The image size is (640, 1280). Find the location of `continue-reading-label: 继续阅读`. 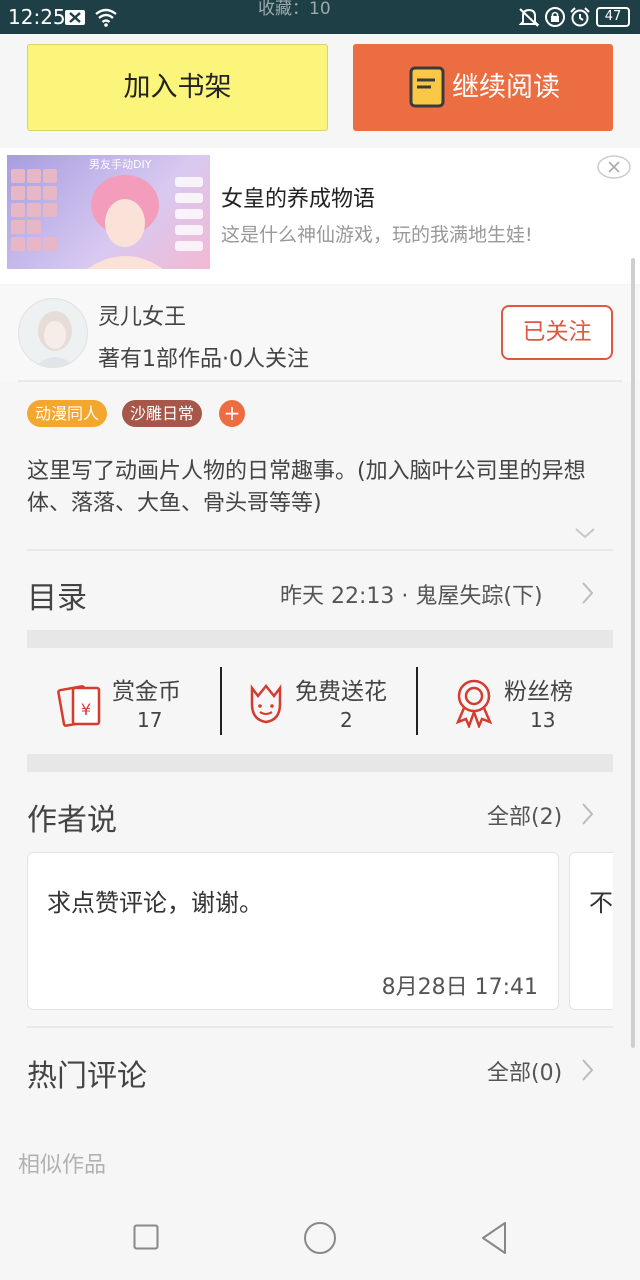

continue-reading-label: 继续阅读 is located at coordinates (506, 87).